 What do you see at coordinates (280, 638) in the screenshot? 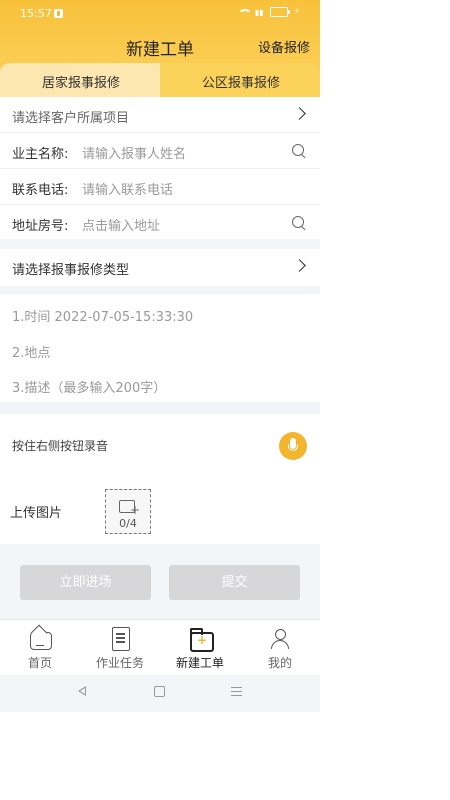
I see `user-icon` at bounding box center [280, 638].